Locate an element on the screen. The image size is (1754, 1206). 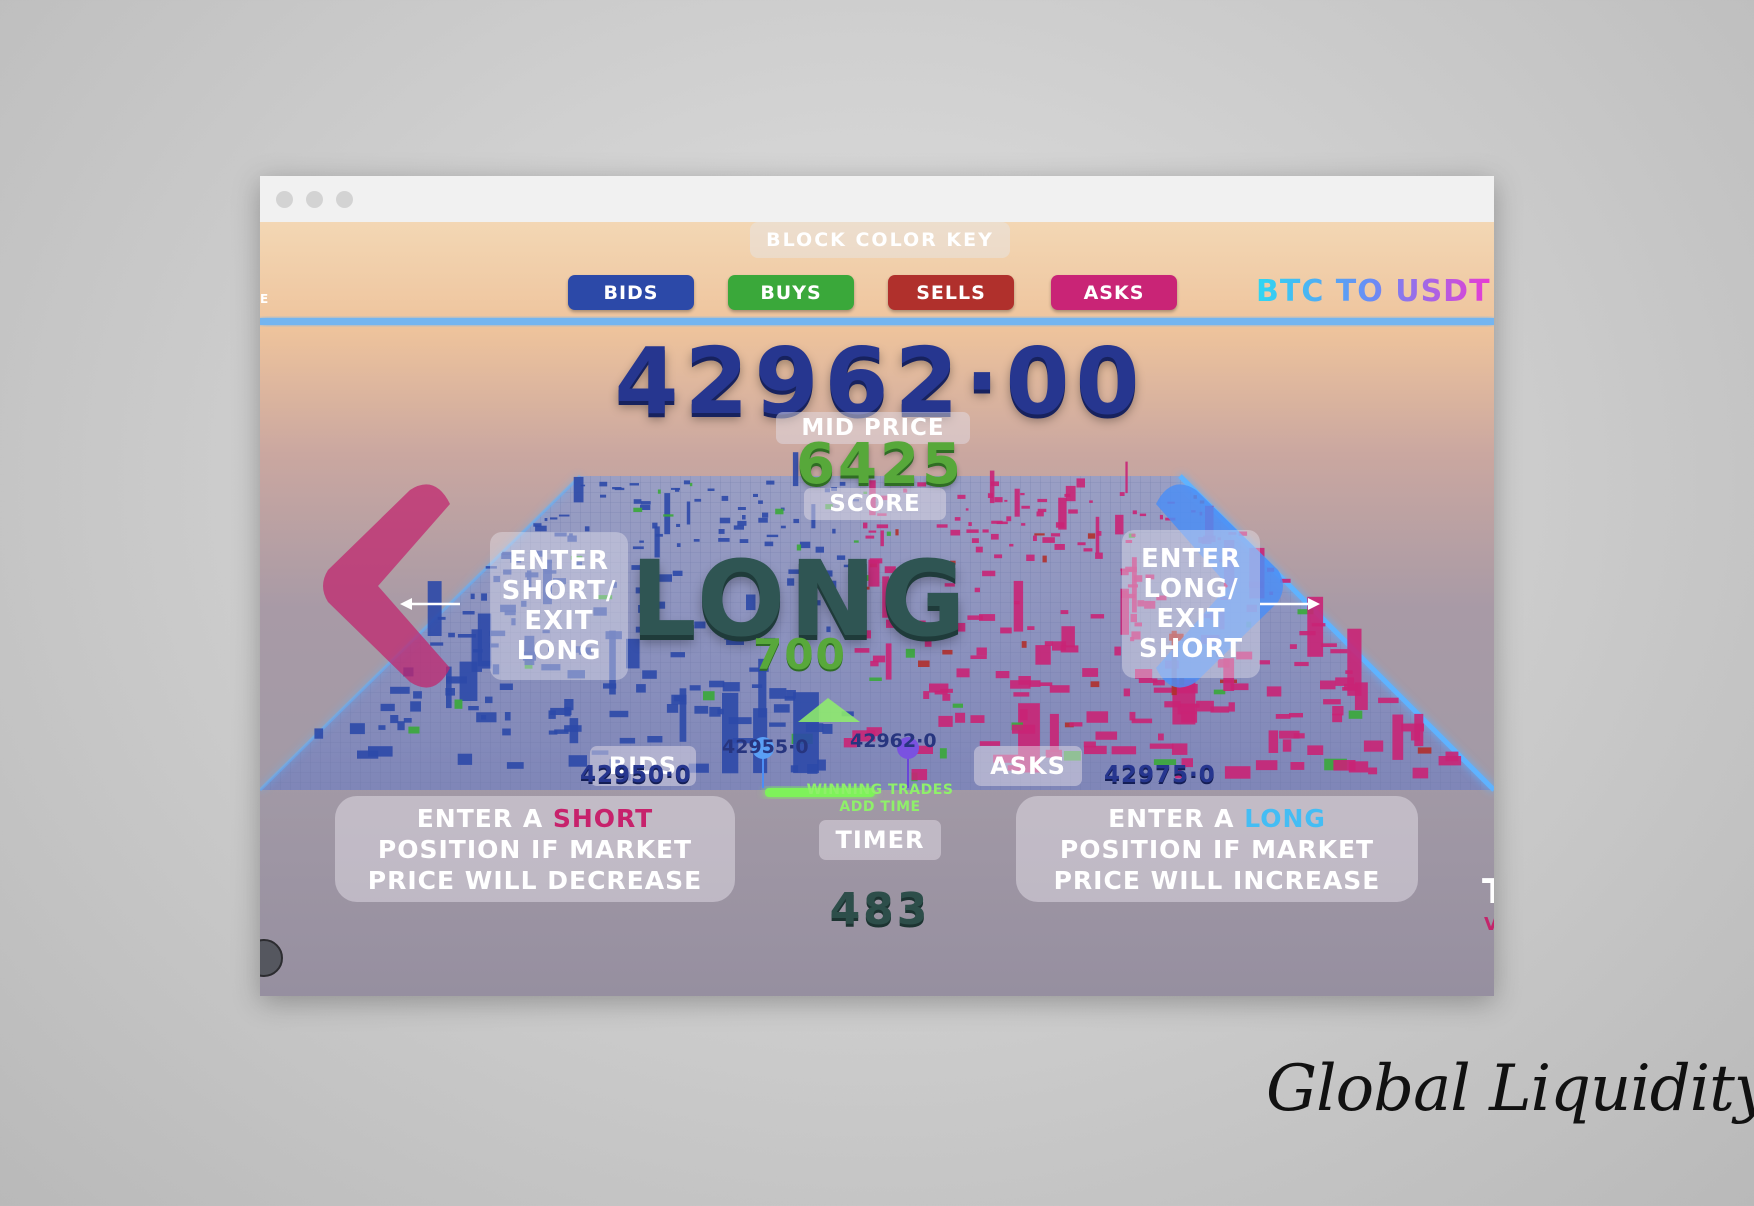
enter-long-button: ENTER LONG/ EXIT SHORT is located at coordinates (1191, 604).